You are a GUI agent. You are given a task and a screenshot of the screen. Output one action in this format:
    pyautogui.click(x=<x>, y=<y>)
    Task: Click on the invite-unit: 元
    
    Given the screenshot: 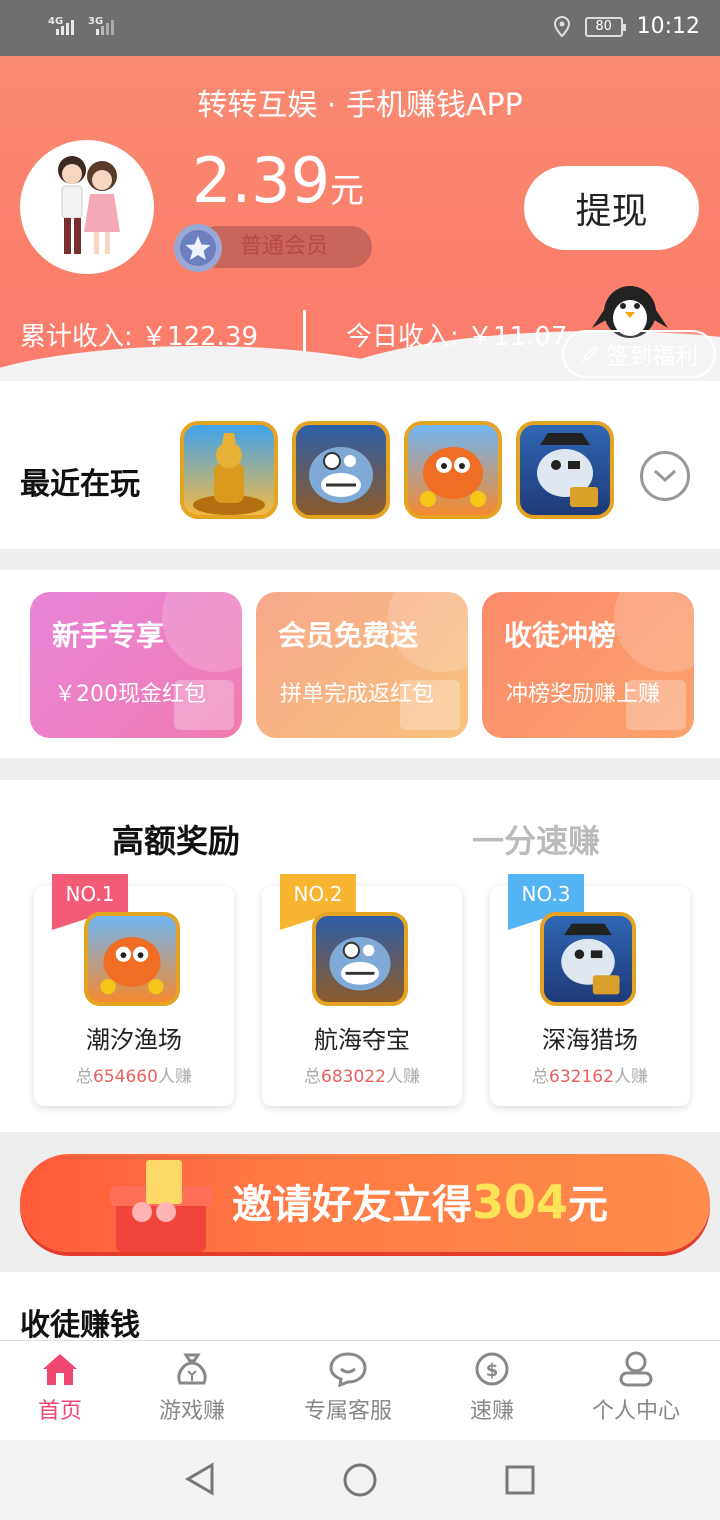 What is the action you would take?
    pyautogui.click(x=588, y=1205)
    